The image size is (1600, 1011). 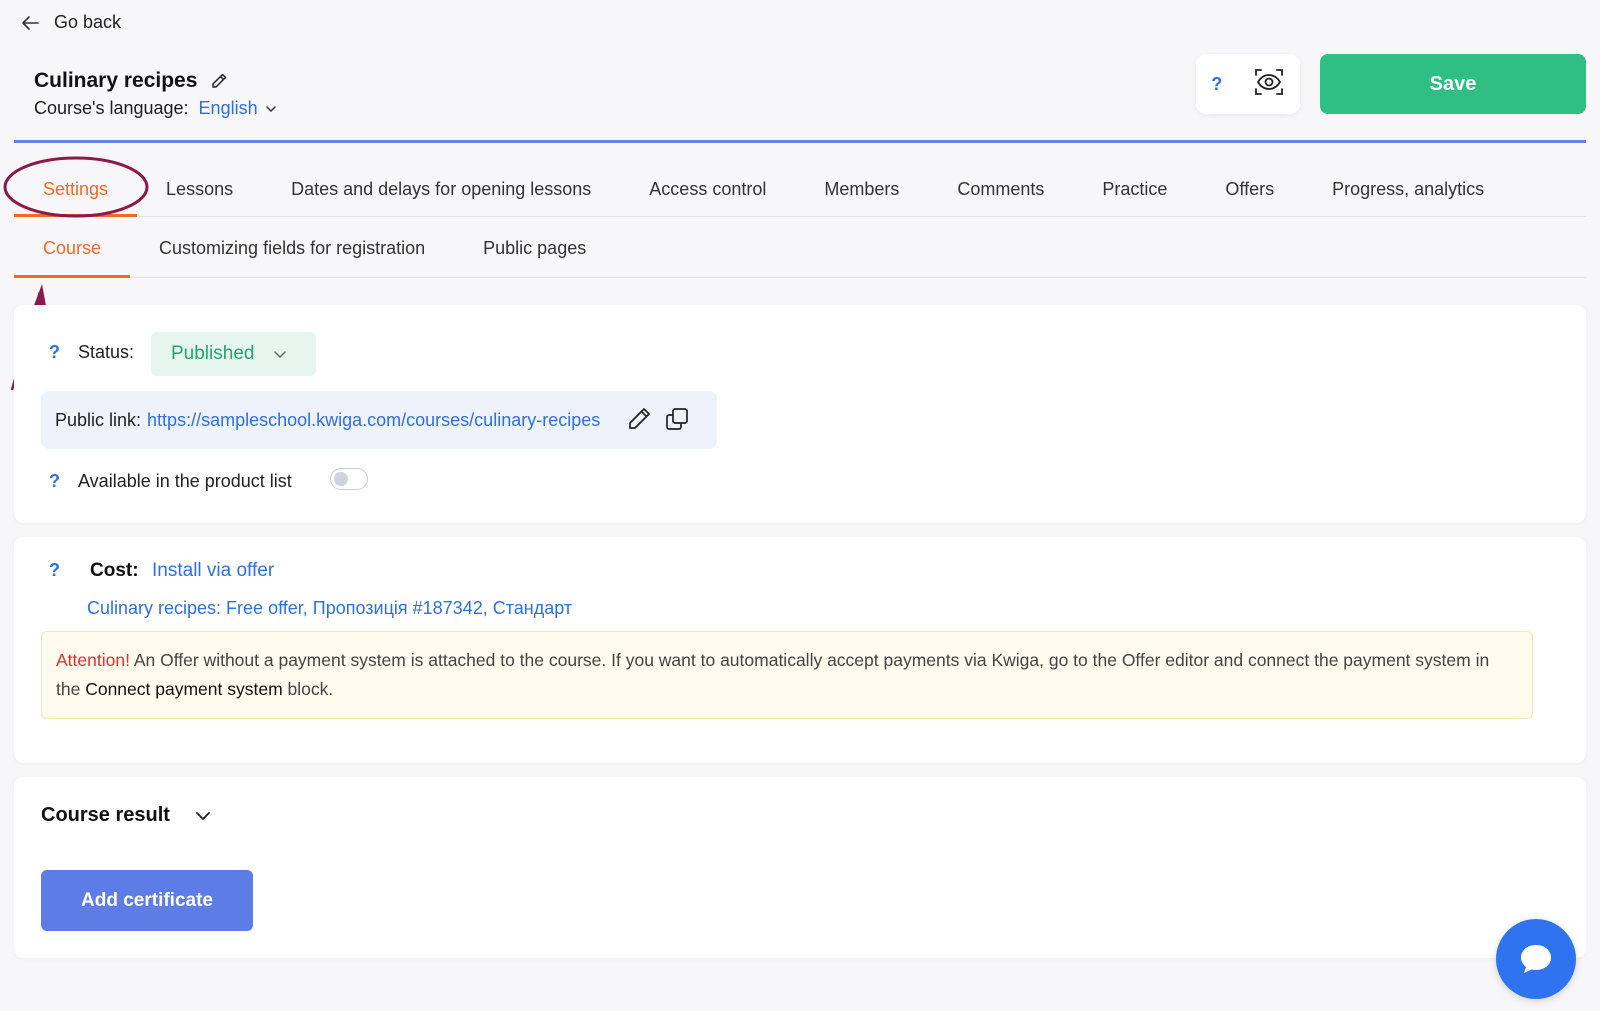 I want to click on warning-bold-text: Connect payment system, so click(x=184, y=689).